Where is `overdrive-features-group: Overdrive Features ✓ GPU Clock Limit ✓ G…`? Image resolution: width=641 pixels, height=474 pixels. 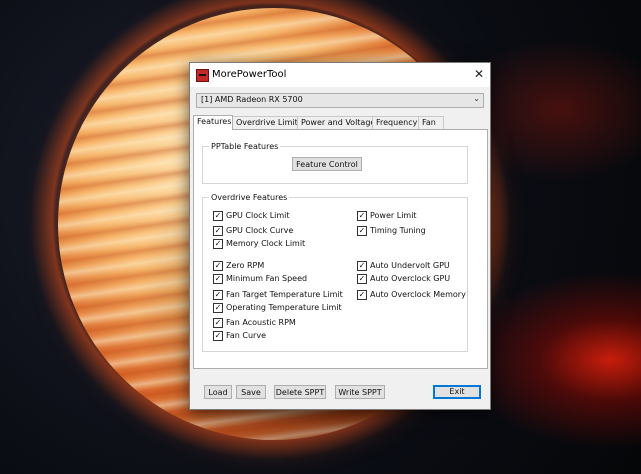
overdrive-features-group: Overdrive Features ✓ GPU Clock Limit ✓ G… is located at coordinates (335, 272).